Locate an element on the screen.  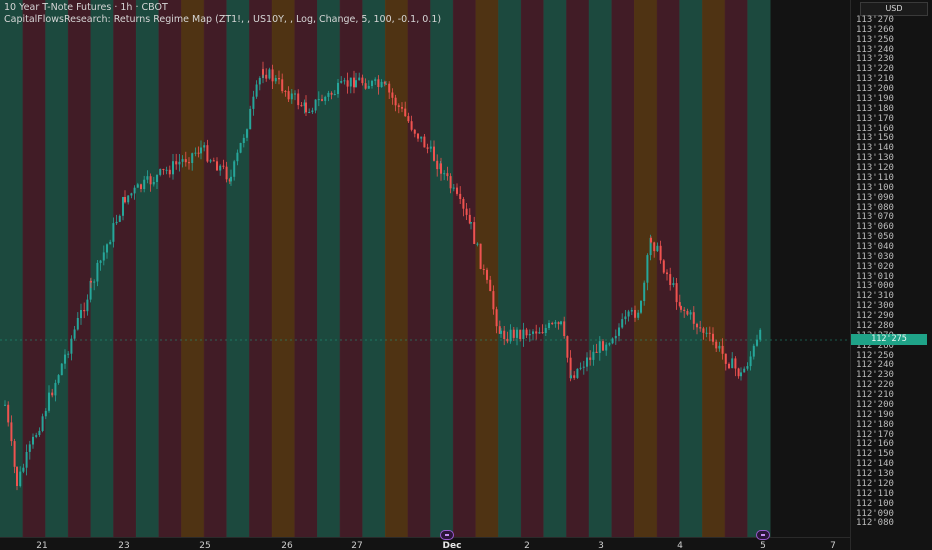
price-tick-label: 113'090 is located at coordinates (875, 197).